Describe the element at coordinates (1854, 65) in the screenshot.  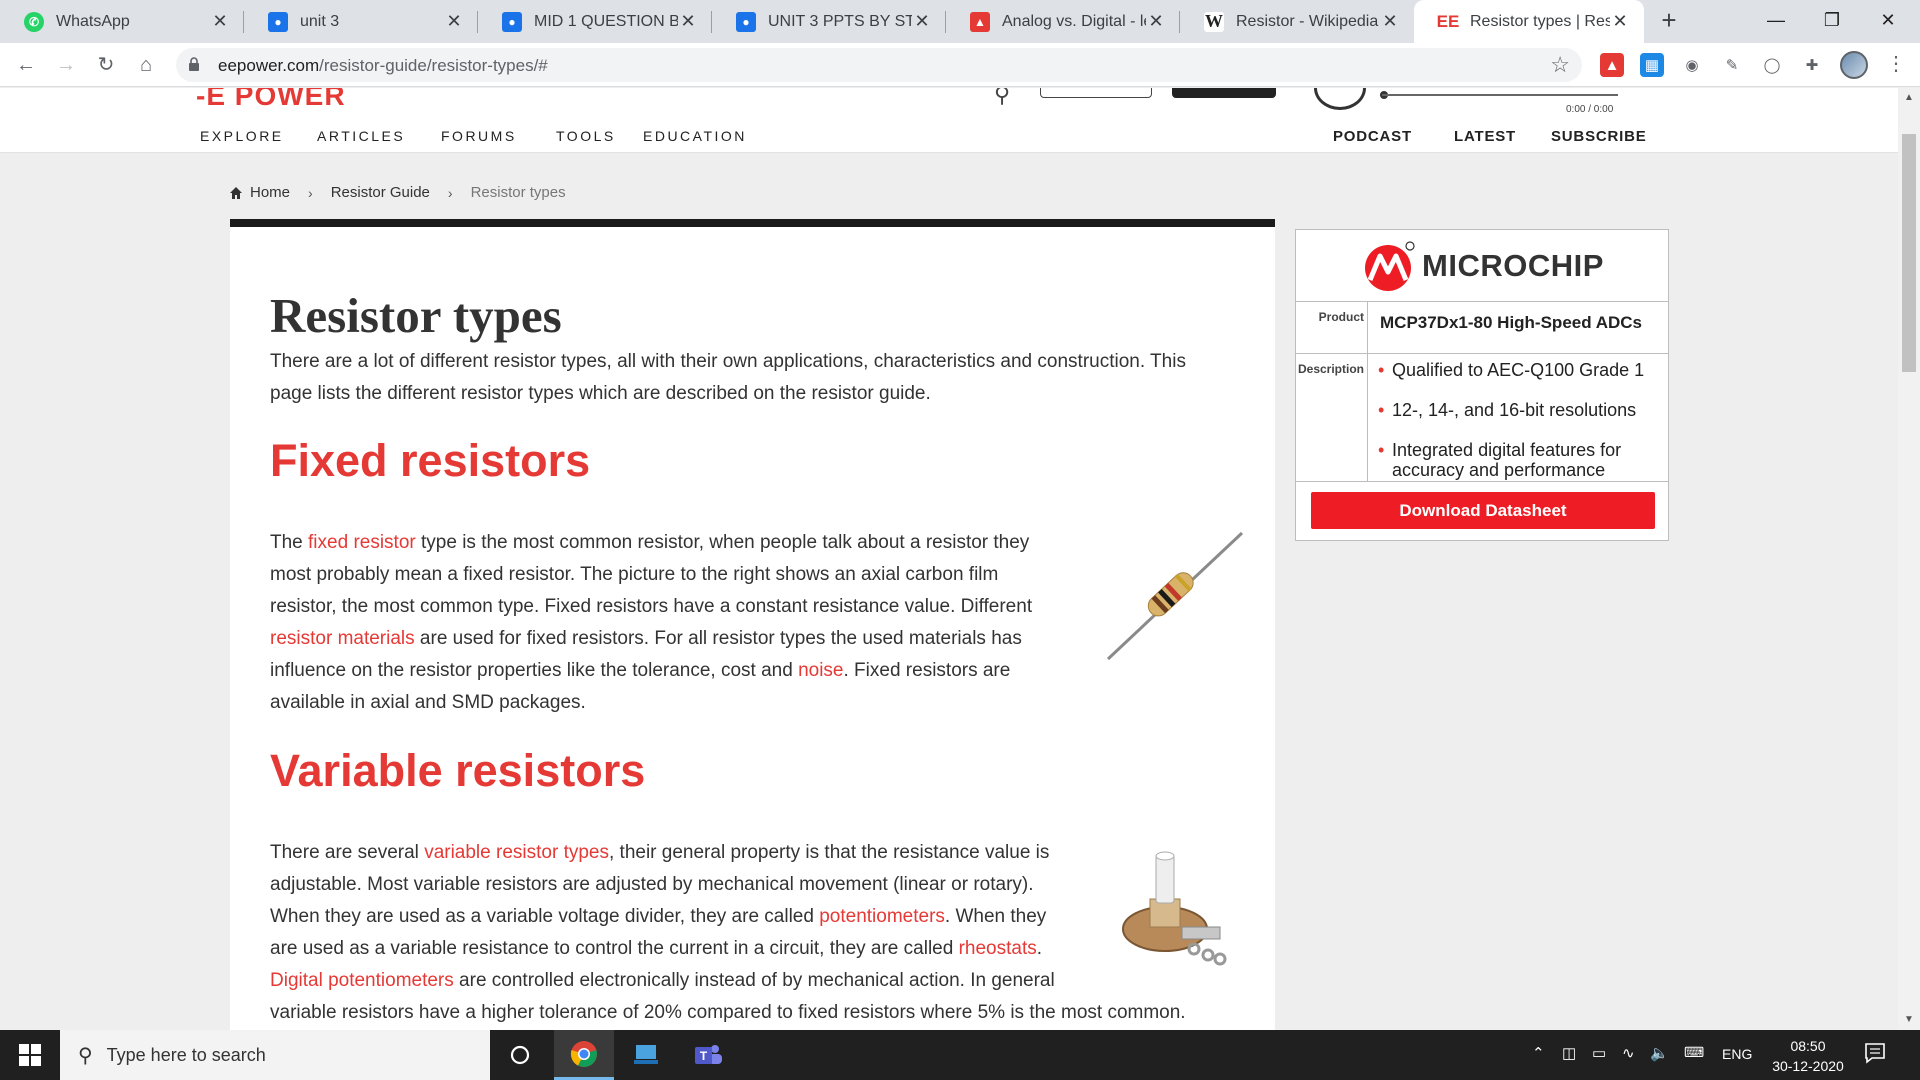
I see `profile-avatar` at that location.